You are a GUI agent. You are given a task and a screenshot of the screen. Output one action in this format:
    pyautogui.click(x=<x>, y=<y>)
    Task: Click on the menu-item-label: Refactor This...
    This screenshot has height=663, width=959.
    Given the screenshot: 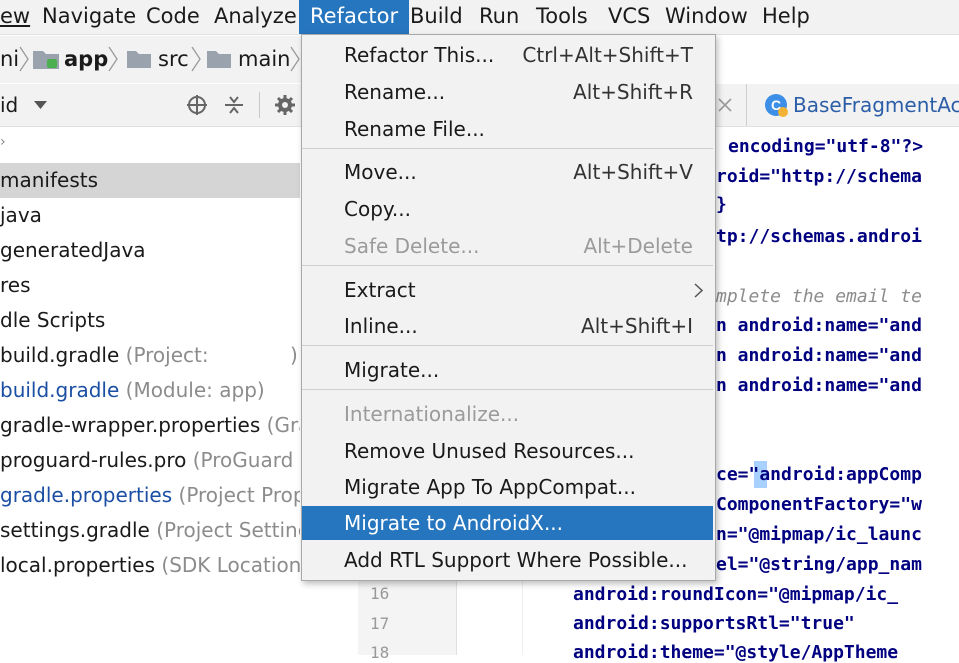 What is the action you would take?
    pyautogui.click(x=419, y=55)
    